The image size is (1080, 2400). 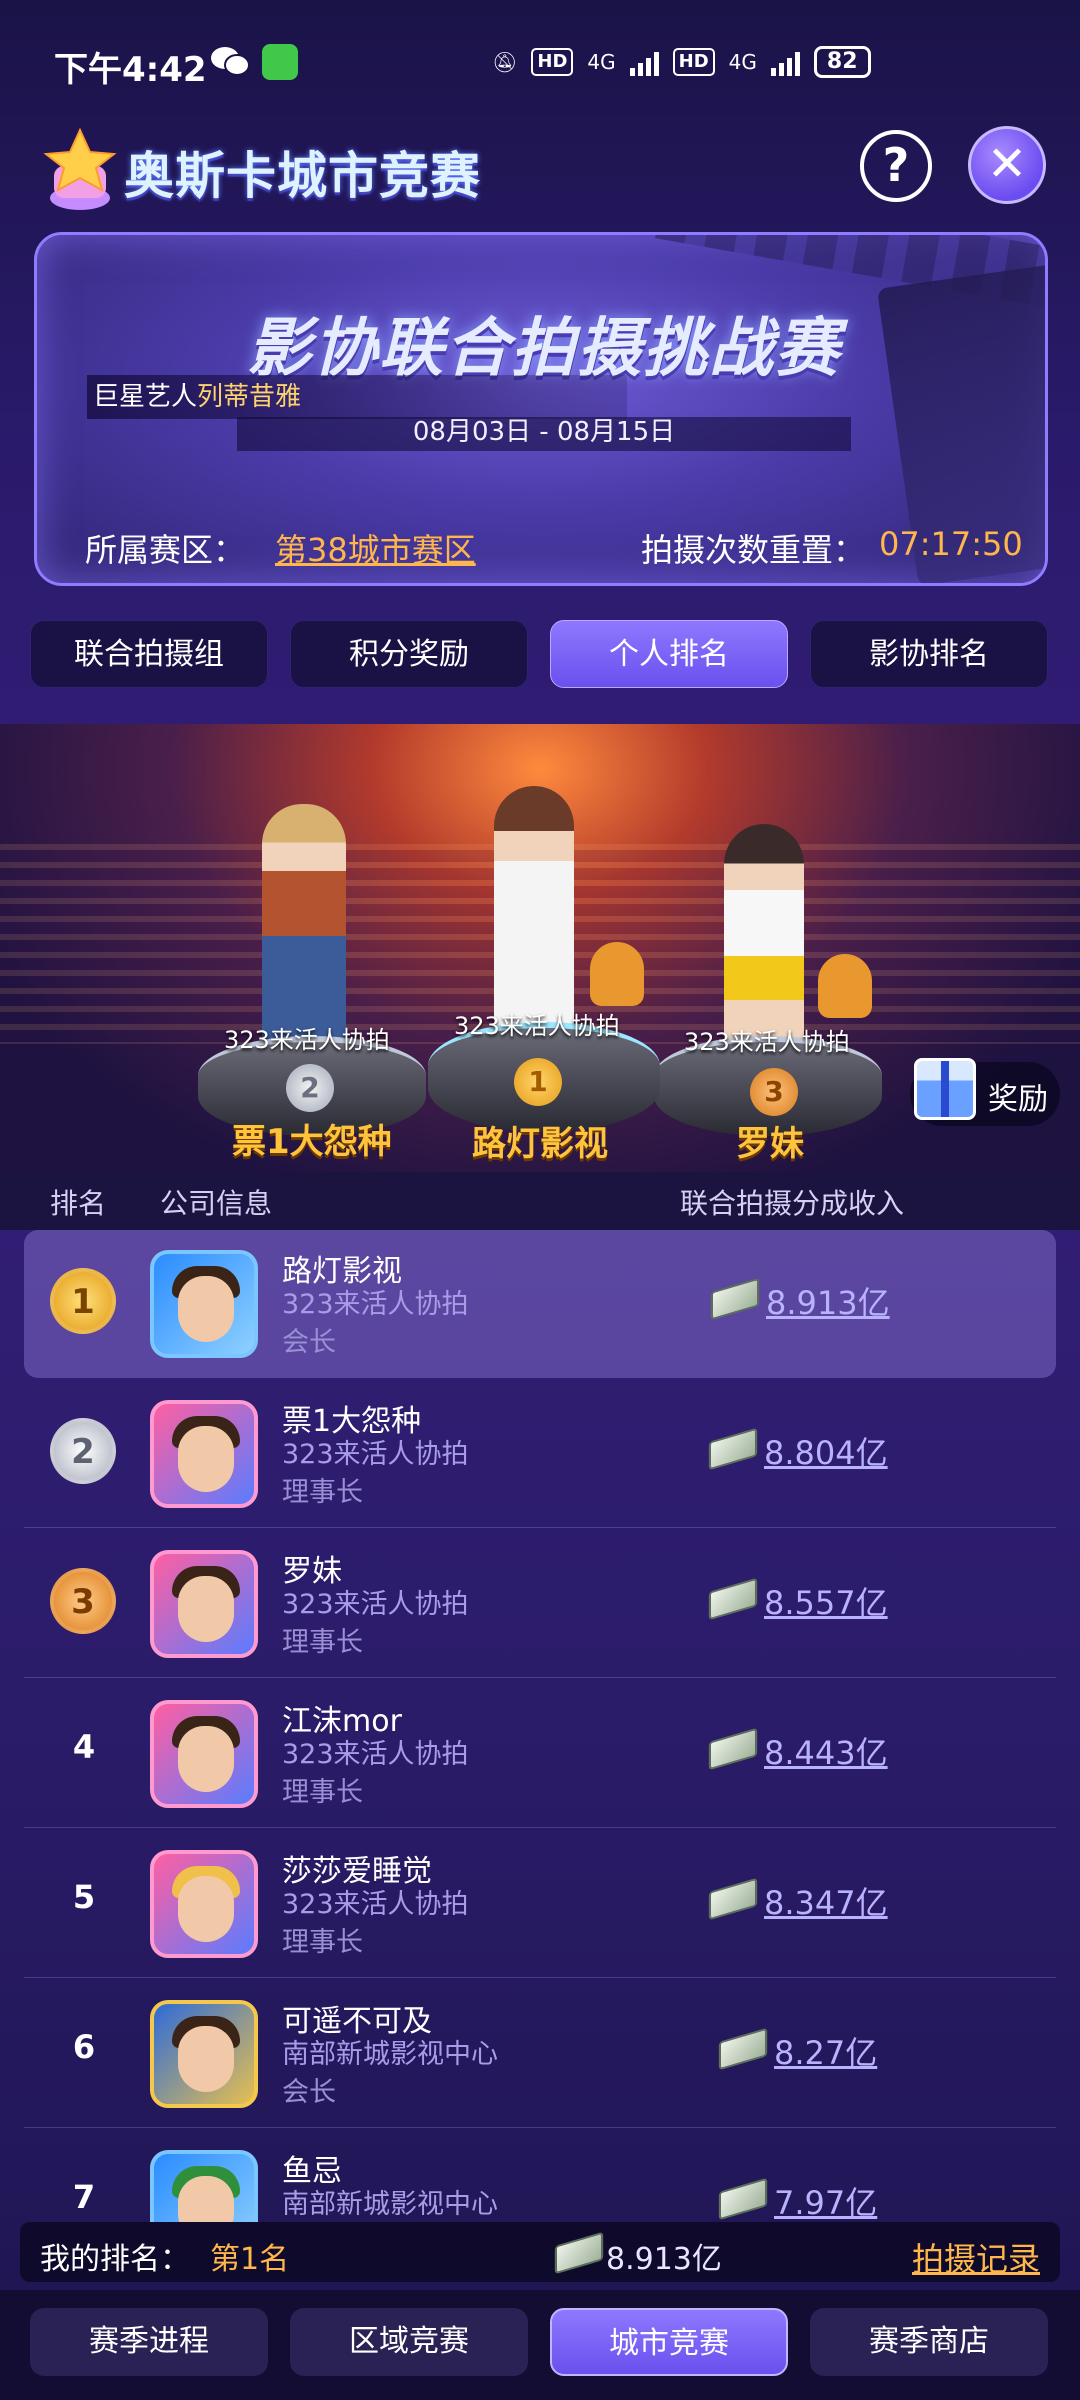 What do you see at coordinates (826, 1601) in the screenshot?
I see `income-value: 8.557亿` at bounding box center [826, 1601].